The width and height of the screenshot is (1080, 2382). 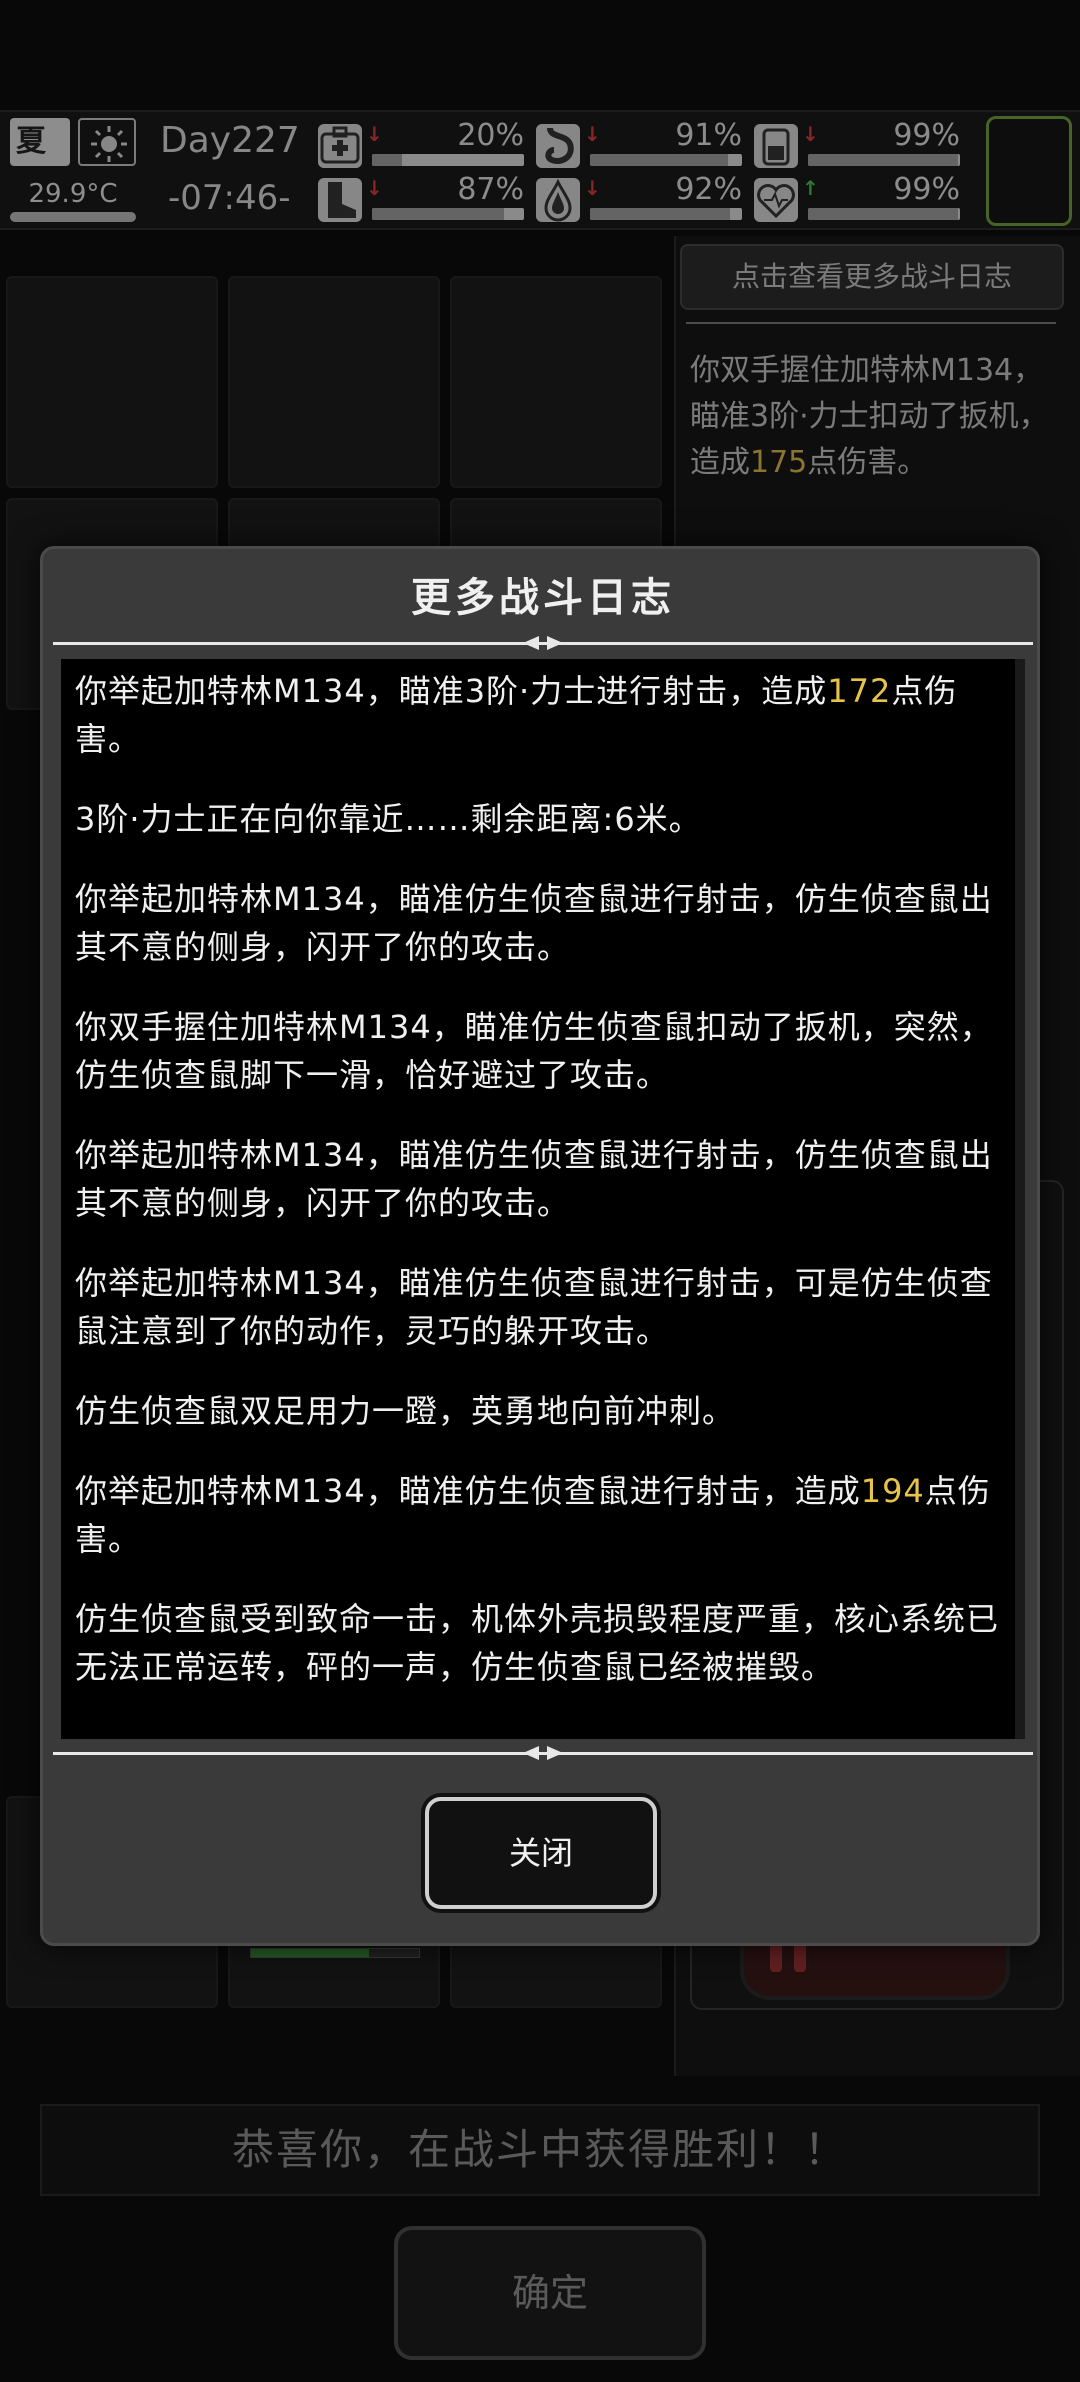 I want to click on log-text: 你举起加特林M134，瞄准仿生侦查鼠进行射击，造成, so click(x=468, y=1491).